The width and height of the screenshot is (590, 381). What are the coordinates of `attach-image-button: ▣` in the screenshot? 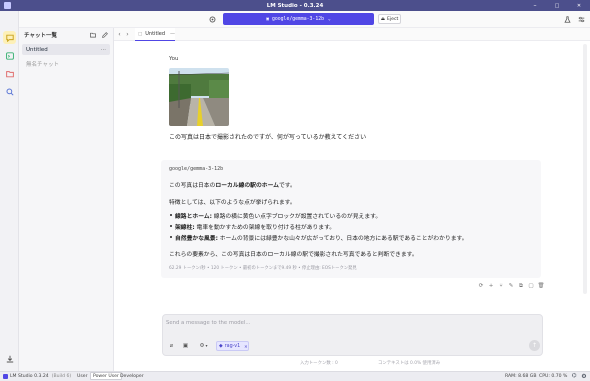 It's located at (185, 345).